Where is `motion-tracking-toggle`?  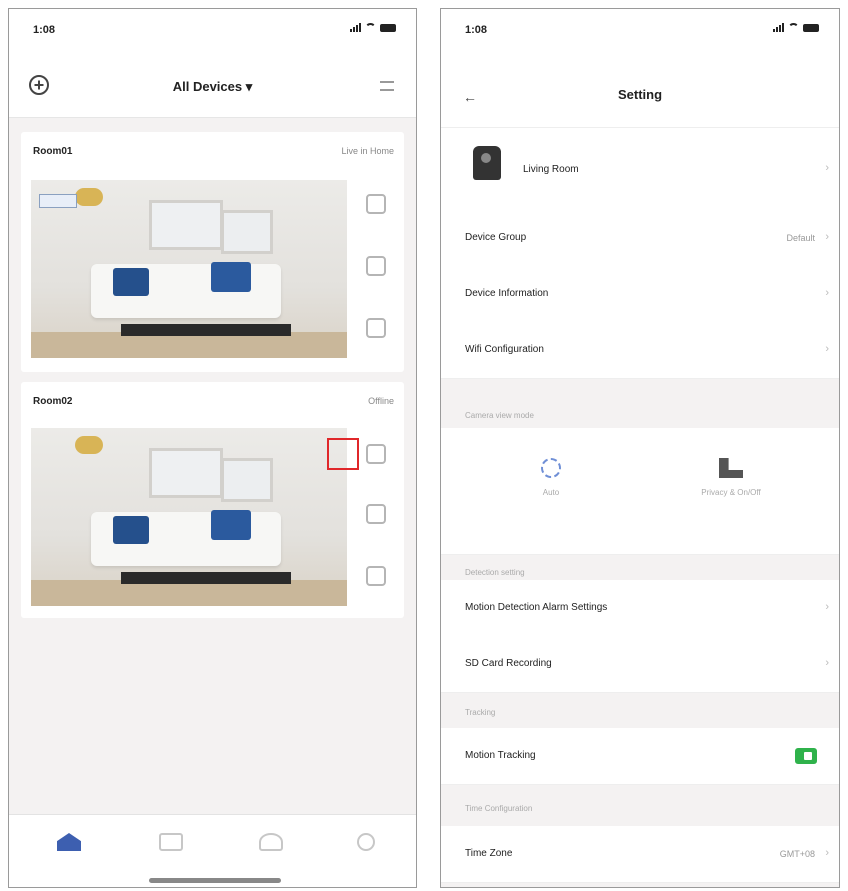
motion-tracking-toggle is located at coordinates (806, 756).